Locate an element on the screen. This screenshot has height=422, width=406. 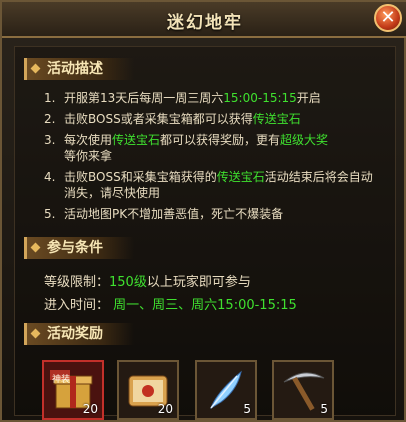
item-text: 击败BOSS或者采集宝箱都可以获得传送宝石 is located at coordinates (182, 119).